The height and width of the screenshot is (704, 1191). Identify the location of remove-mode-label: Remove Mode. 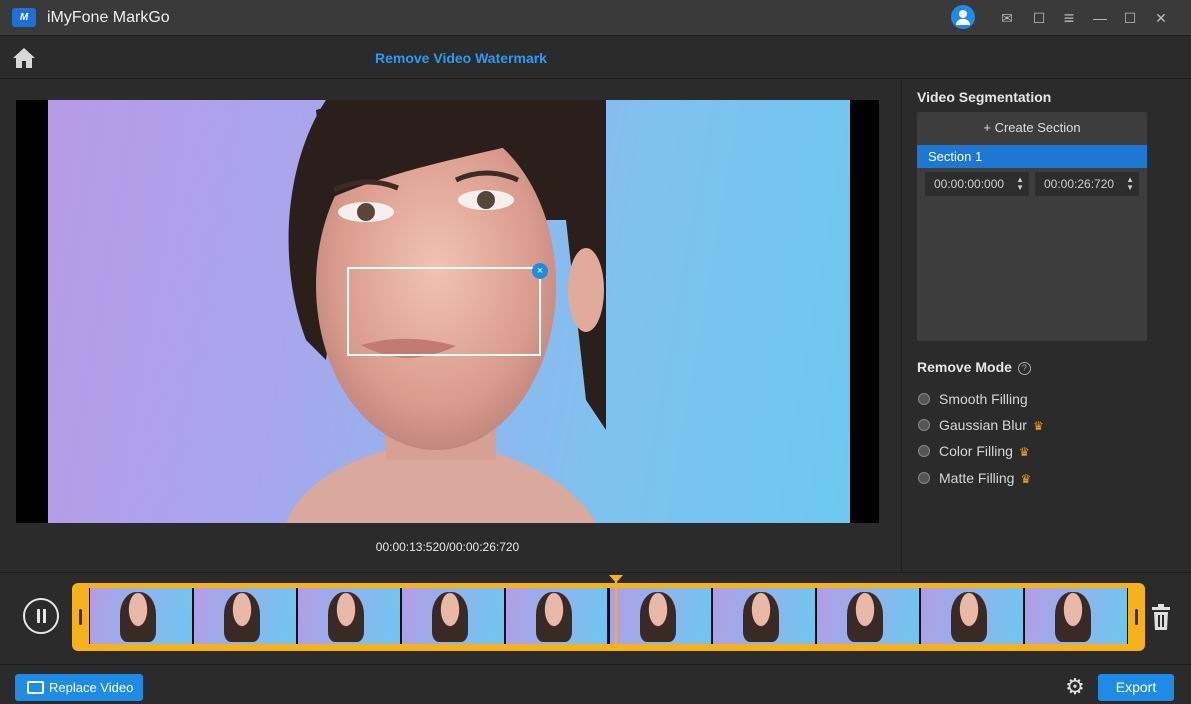
(964, 367).